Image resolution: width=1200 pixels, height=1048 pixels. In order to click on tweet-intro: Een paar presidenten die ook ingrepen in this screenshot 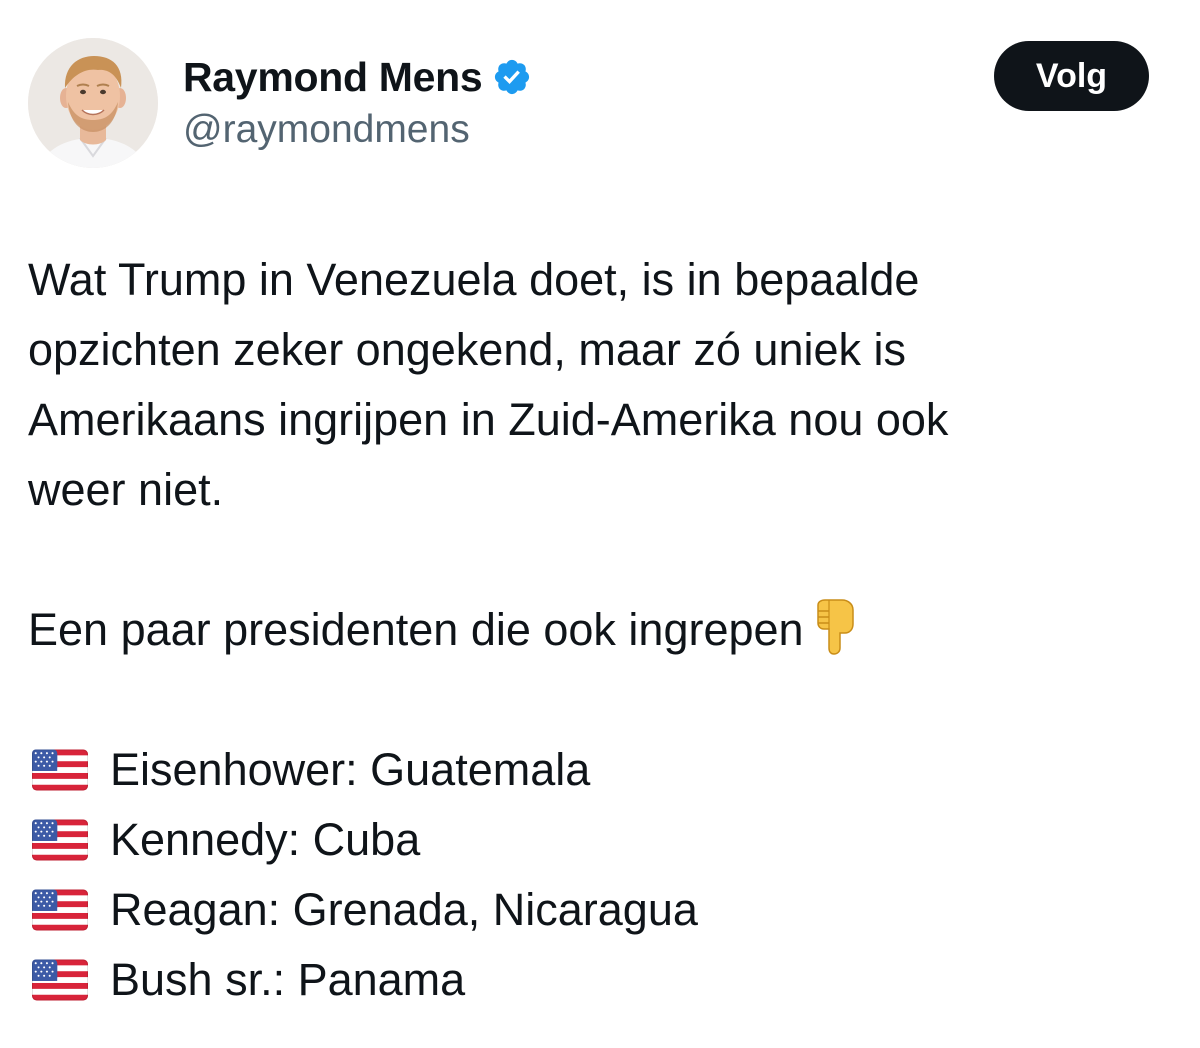, I will do `click(593, 630)`.